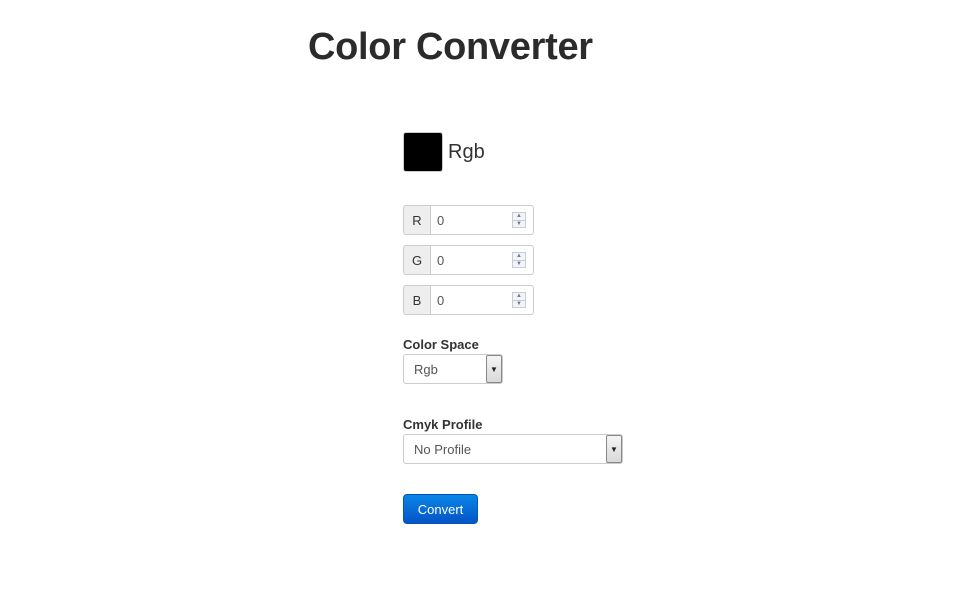 Image resolution: width=954 pixels, height=600 pixels. Describe the element at coordinates (482, 300) in the screenshot. I see `channel-b-input: 0 ▲ ▼` at that location.